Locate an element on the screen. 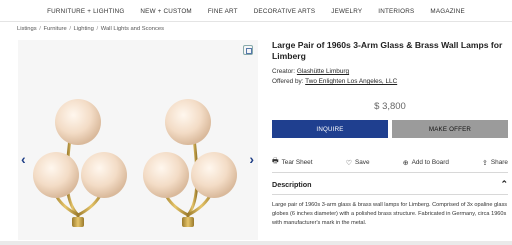 This screenshot has height=245, width=512. next-image-arrow-icon: › is located at coordinates (251, 159).